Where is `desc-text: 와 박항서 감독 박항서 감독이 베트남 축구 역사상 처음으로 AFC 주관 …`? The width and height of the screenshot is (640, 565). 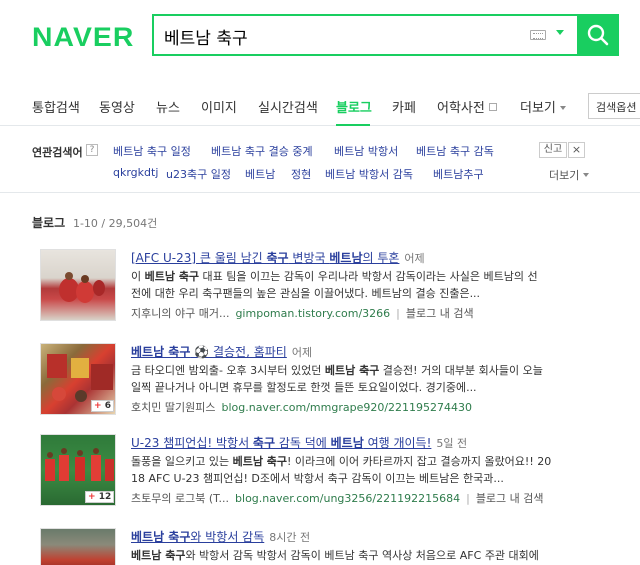 desc-text: 와 박항서 감독 박항서 감독이 베트남 축구 역사상 처음으로 AFC 주관 … is located at coordinates (362, 555).